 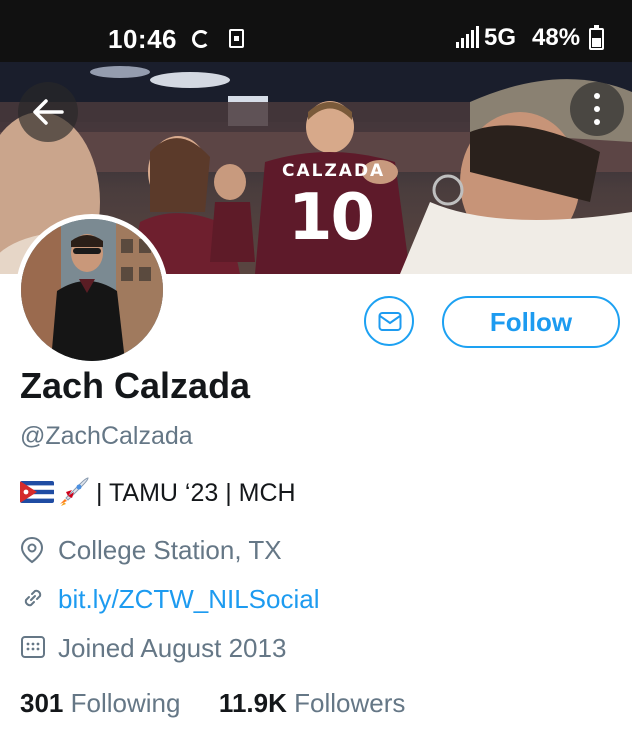 I want to click on network-type: 5G, so click(x=500, y=37).